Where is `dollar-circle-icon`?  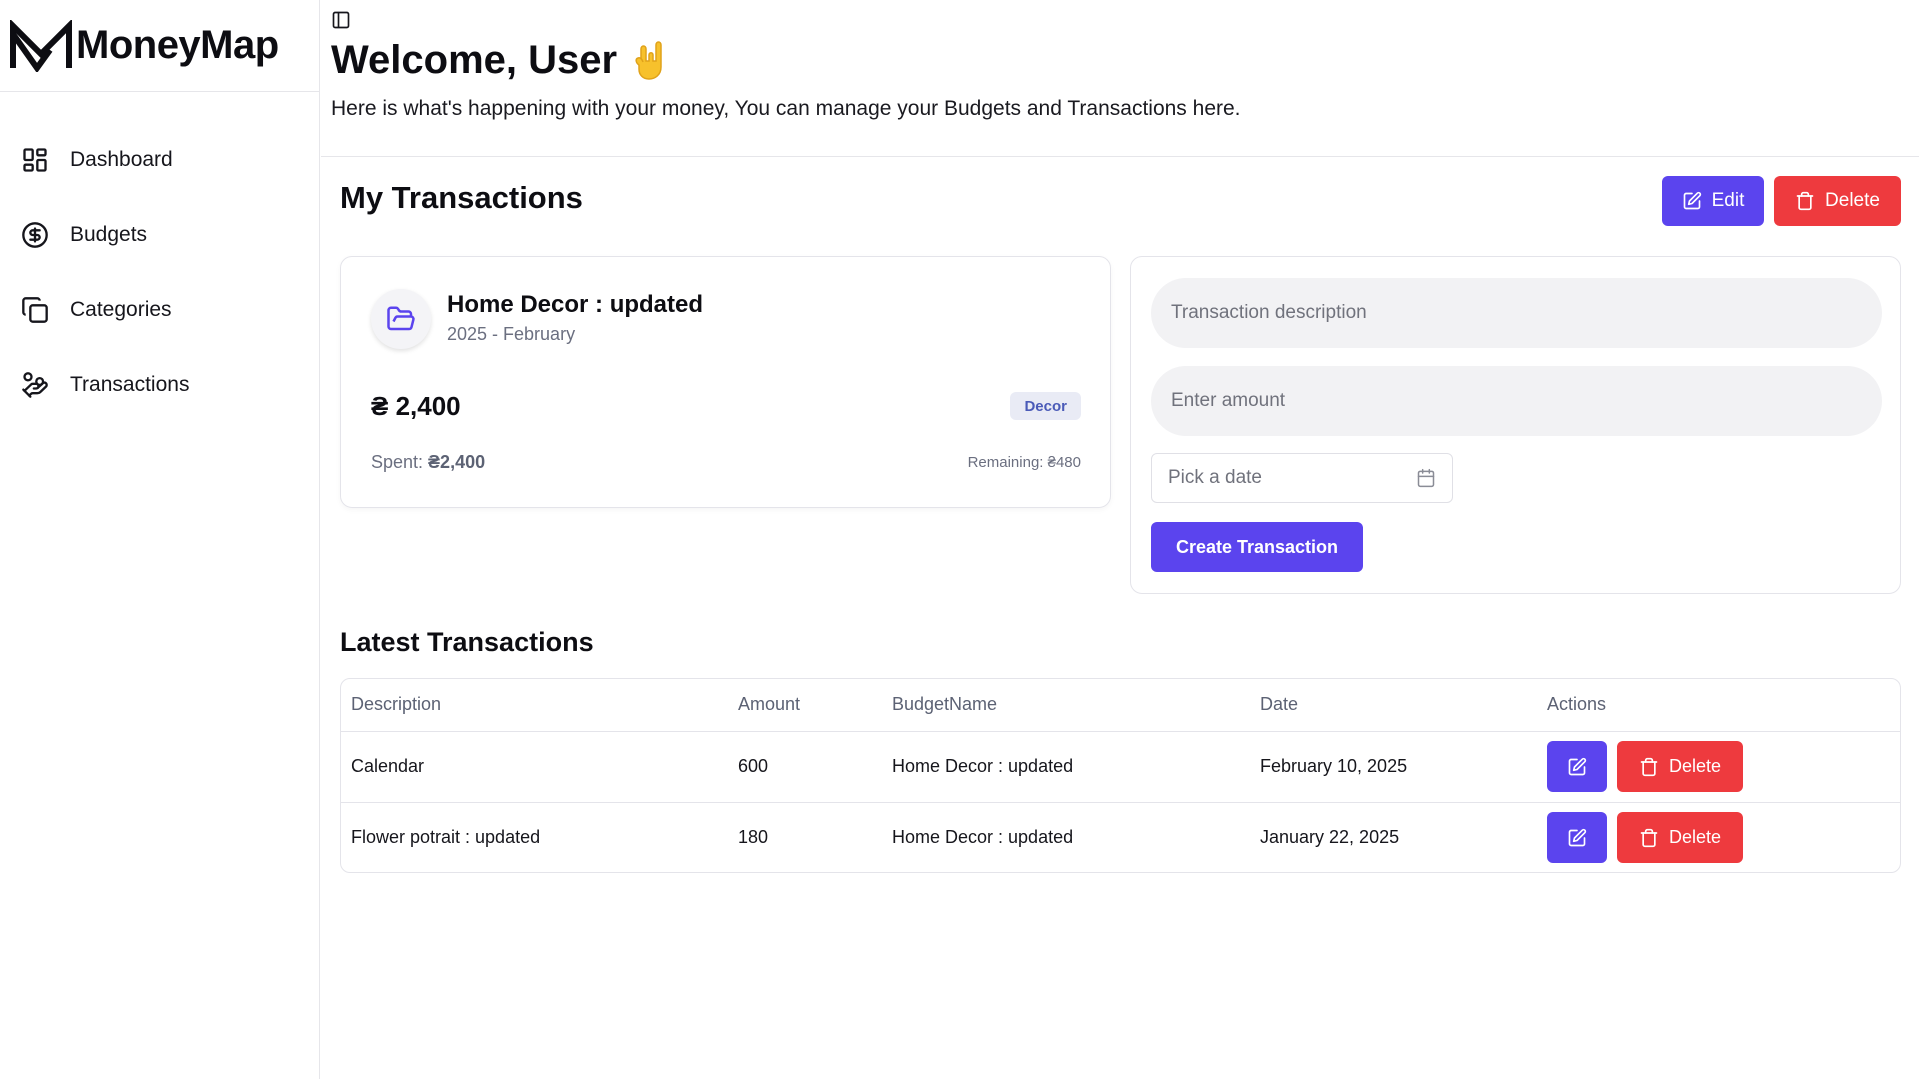 dollar-circle-icon is located at coordinates (35, 235).